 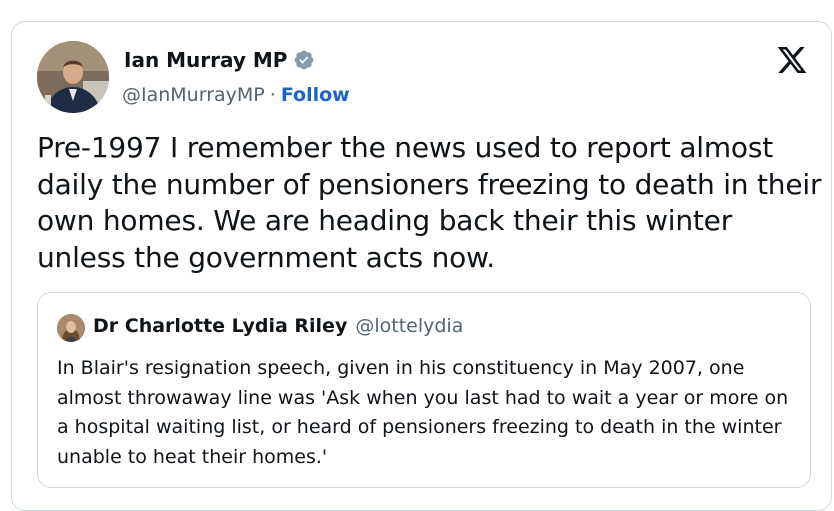 What do you see at coordinates (792, 60) in the screenshot?
I see `x-logo-icon` at bounding box center [792, 60].